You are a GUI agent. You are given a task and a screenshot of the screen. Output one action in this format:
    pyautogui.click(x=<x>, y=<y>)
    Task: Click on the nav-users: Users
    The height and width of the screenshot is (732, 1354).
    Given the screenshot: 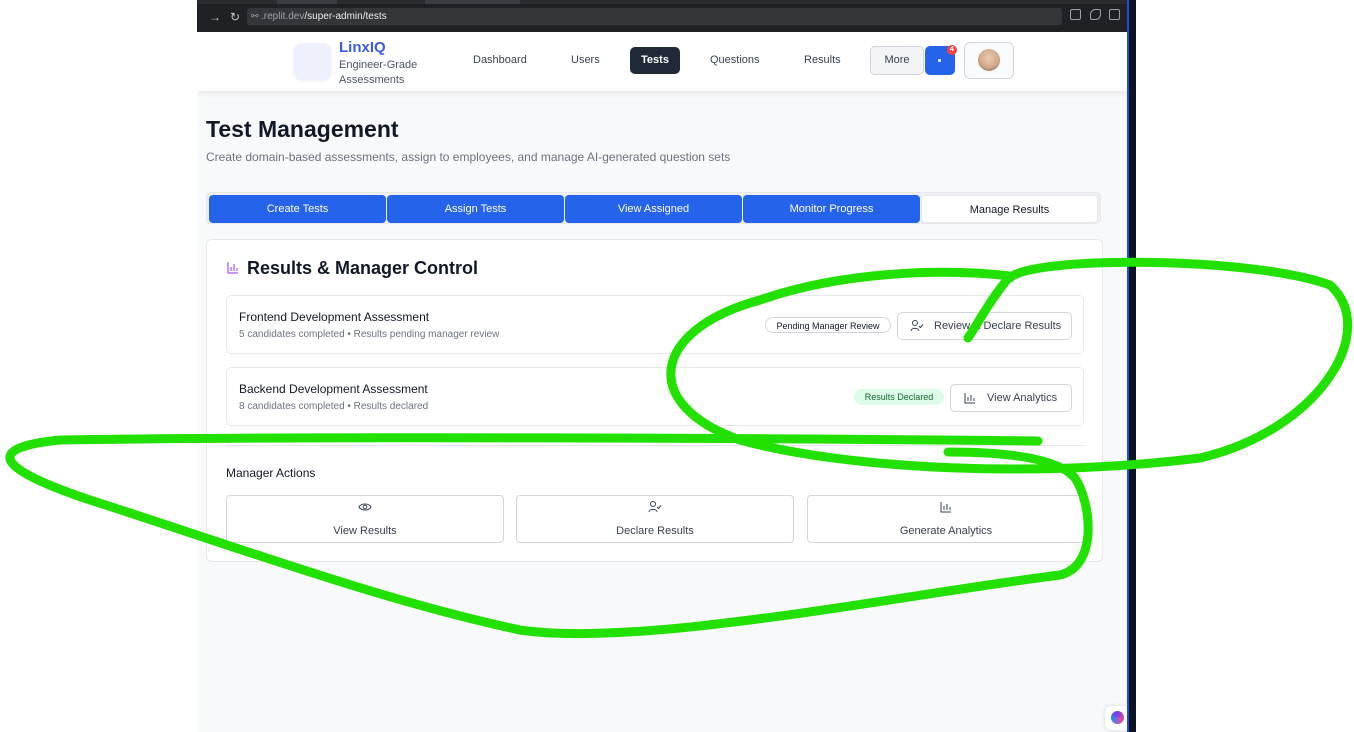 What is the action you would take?
    pyautogui.click(x=585, y=60)
    